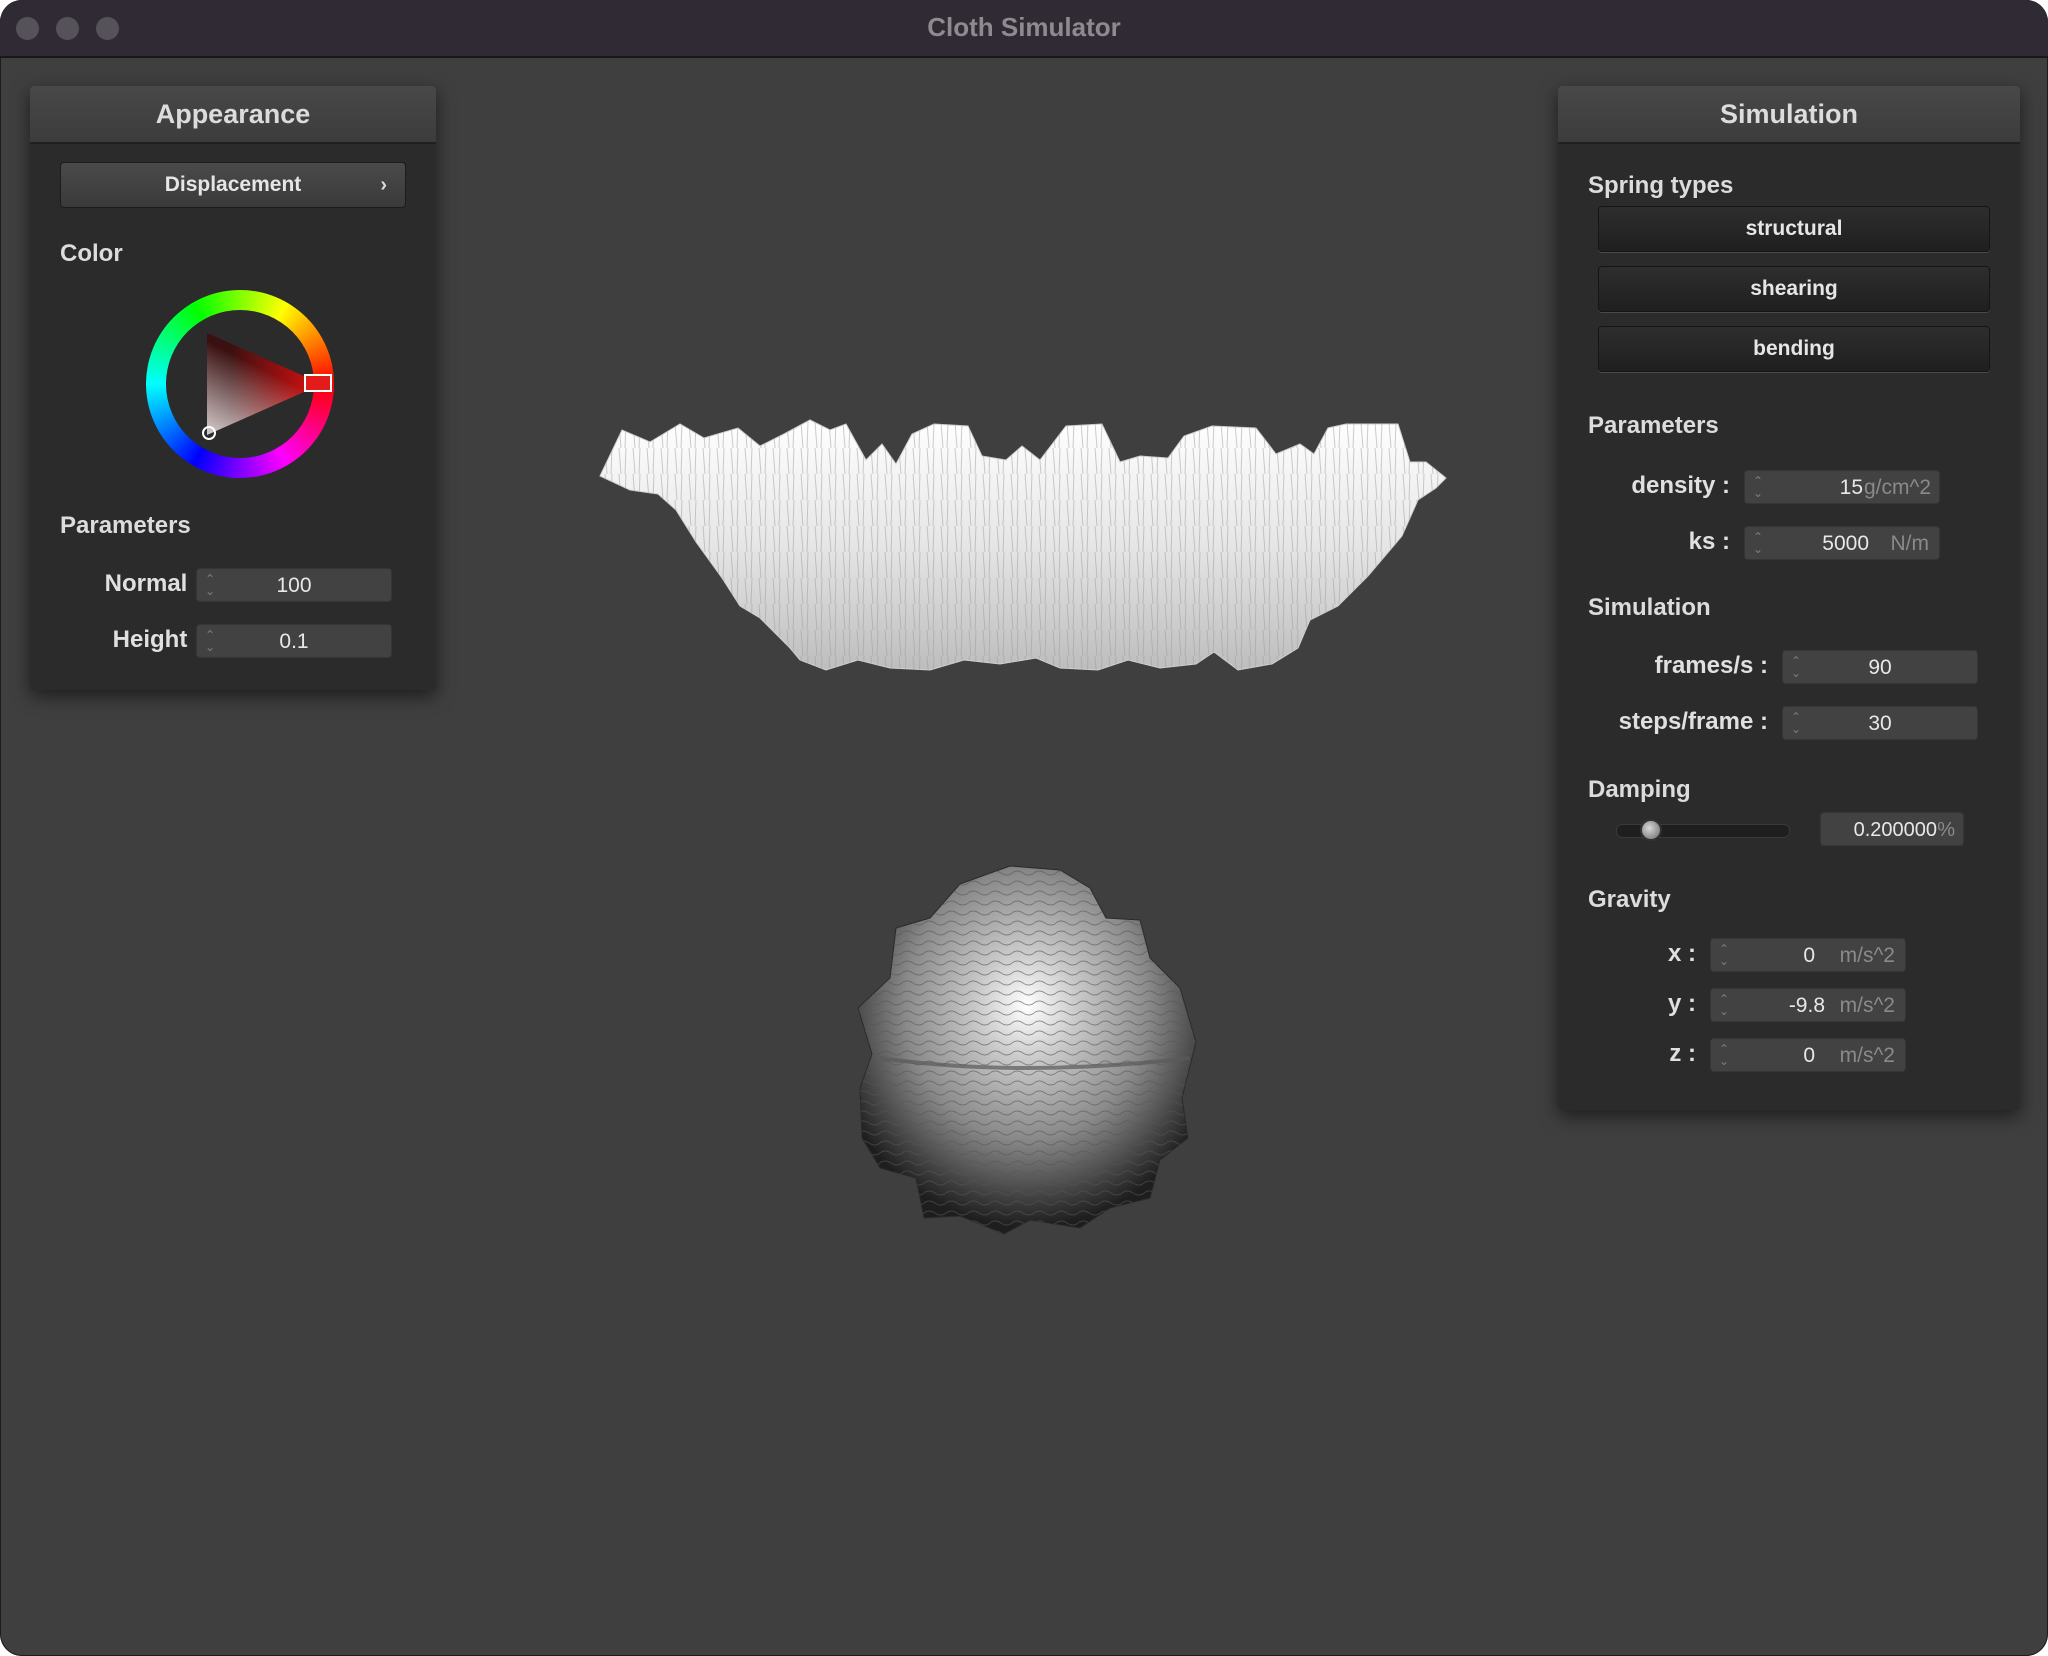 The height and width of the screenshot is (1656, 2048). Describe the element at coordinates (1794, 289) in the screenshot. I see `shearing-toggle-button: shearing` at that location.